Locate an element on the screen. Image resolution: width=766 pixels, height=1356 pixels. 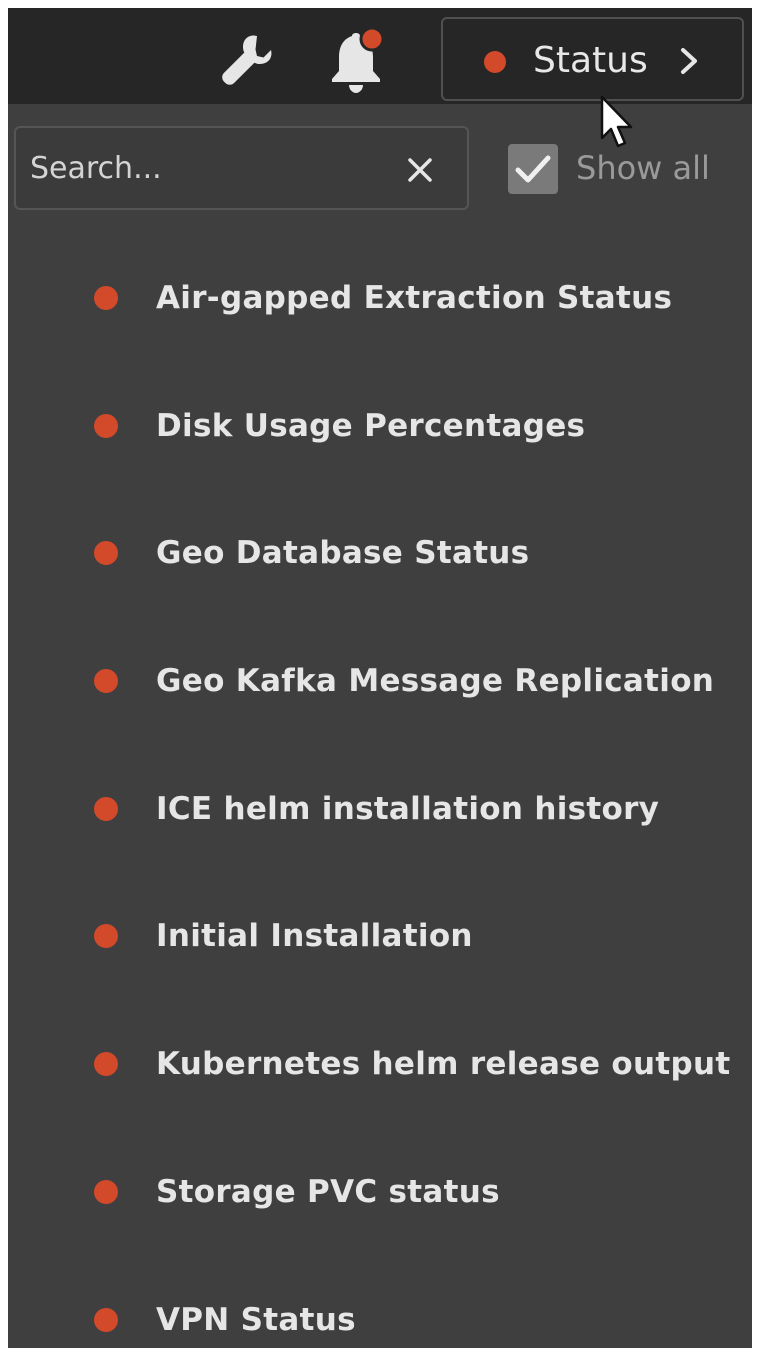
status-button-label: Status is located at coordinates (590, 60).